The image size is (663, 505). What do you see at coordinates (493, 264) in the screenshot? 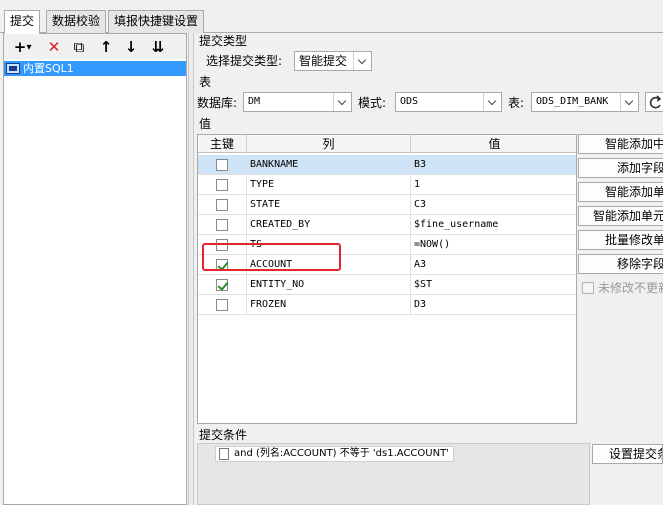
I see `value-cell: A3` at bounding box center [493, 264].